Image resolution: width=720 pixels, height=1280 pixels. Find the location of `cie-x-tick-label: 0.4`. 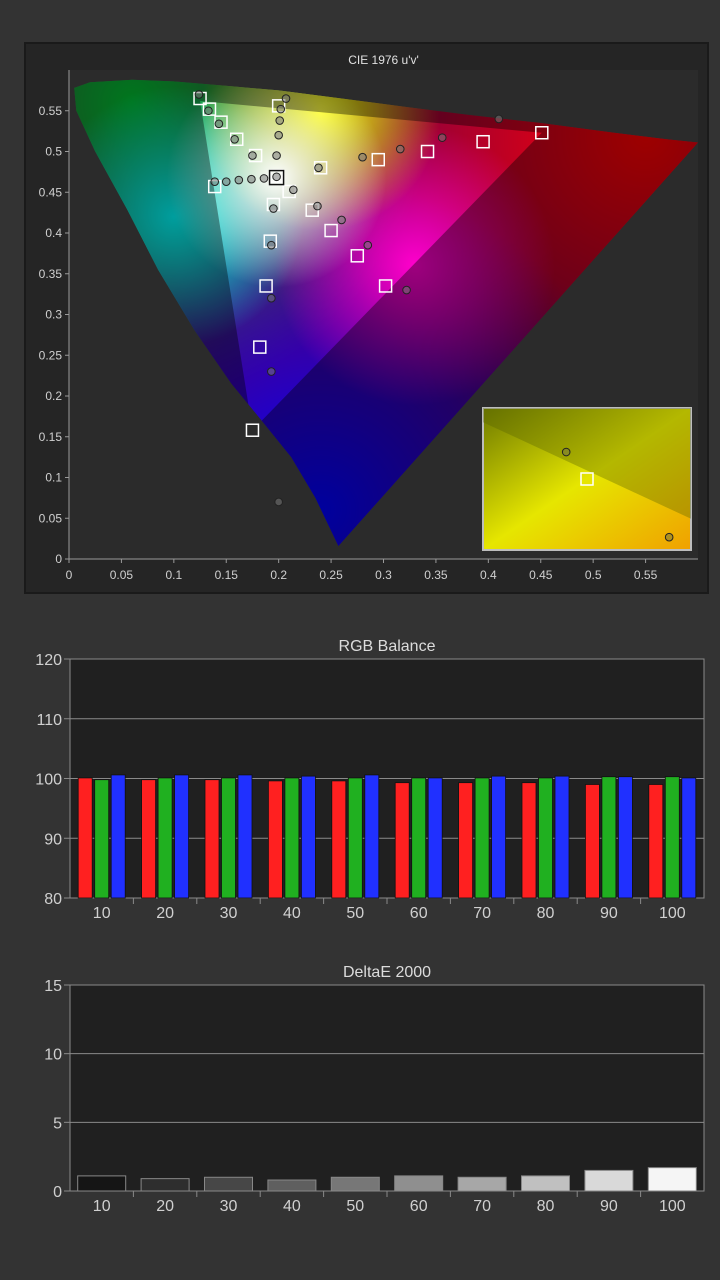

cie-x-tick-label: 0.4 is located at coordinates (488, 575).